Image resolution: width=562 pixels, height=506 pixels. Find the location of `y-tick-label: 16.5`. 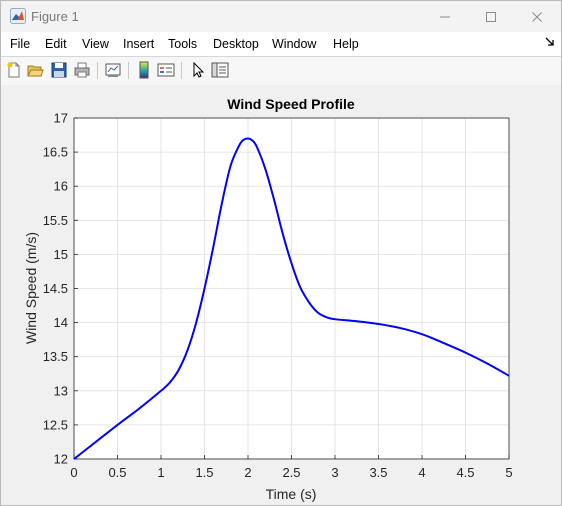

y-tick-label: 16.5 is located at coordinates (55, 152).